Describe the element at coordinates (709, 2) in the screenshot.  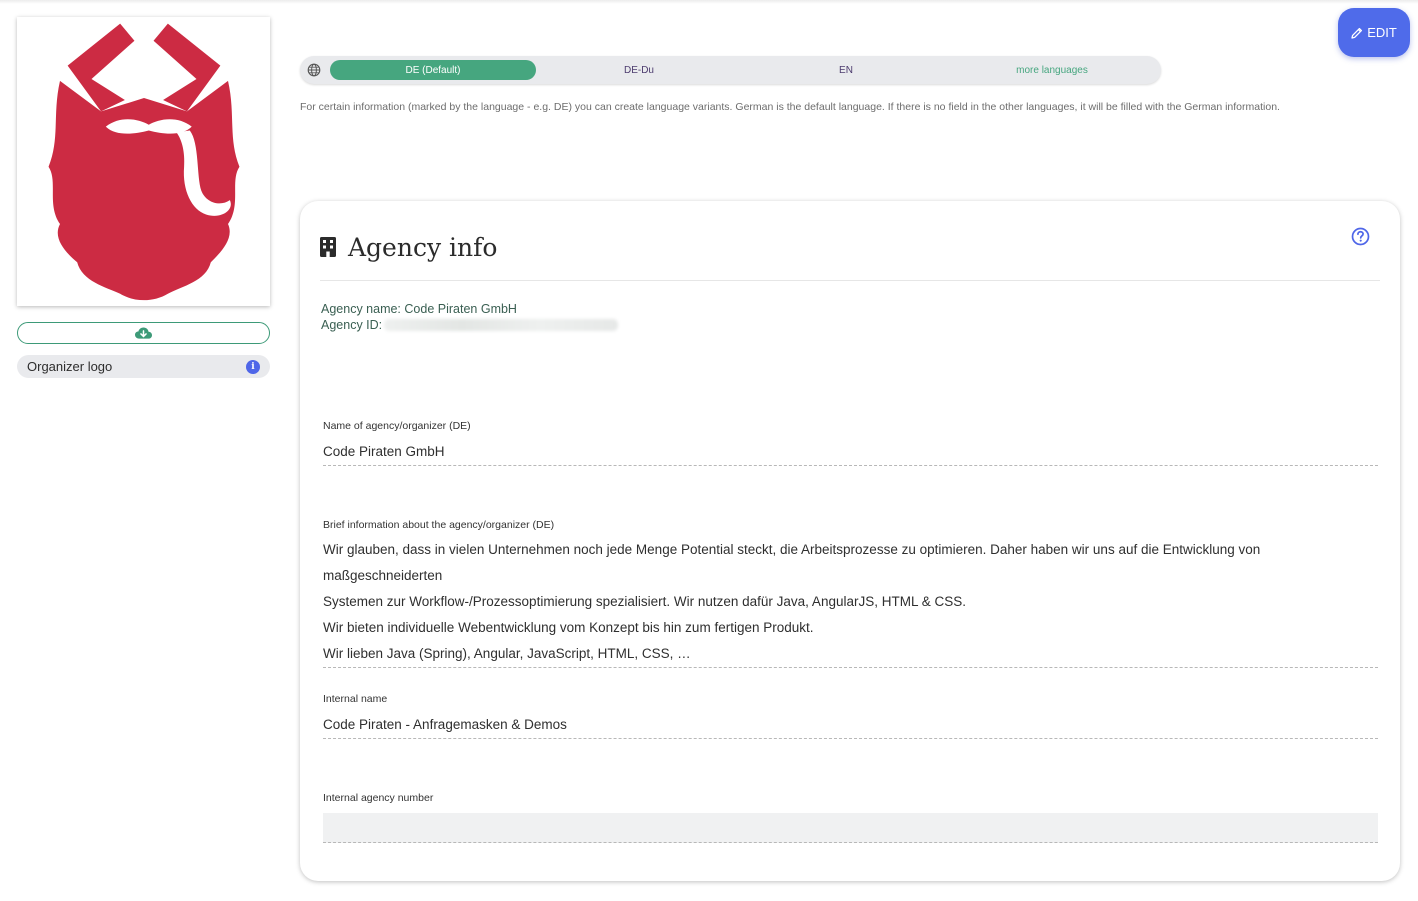
I see `top-shadow` at that location.